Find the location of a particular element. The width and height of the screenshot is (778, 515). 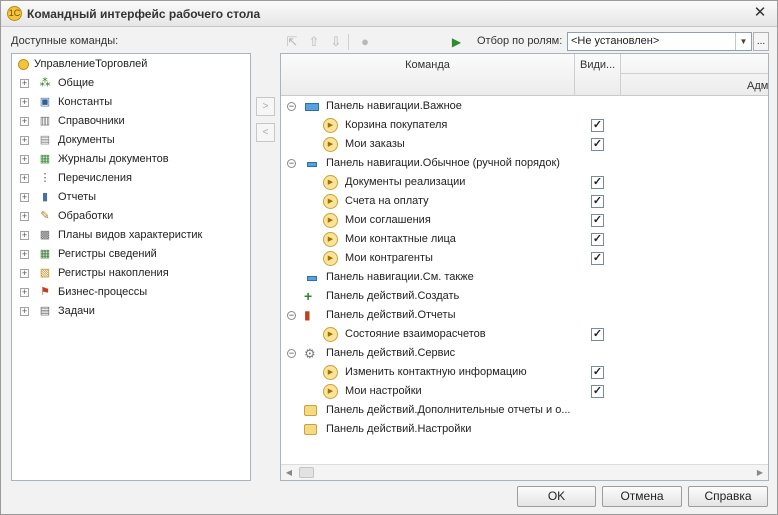

move-down-icon: ⇩ is located at coordinates (336, 42).